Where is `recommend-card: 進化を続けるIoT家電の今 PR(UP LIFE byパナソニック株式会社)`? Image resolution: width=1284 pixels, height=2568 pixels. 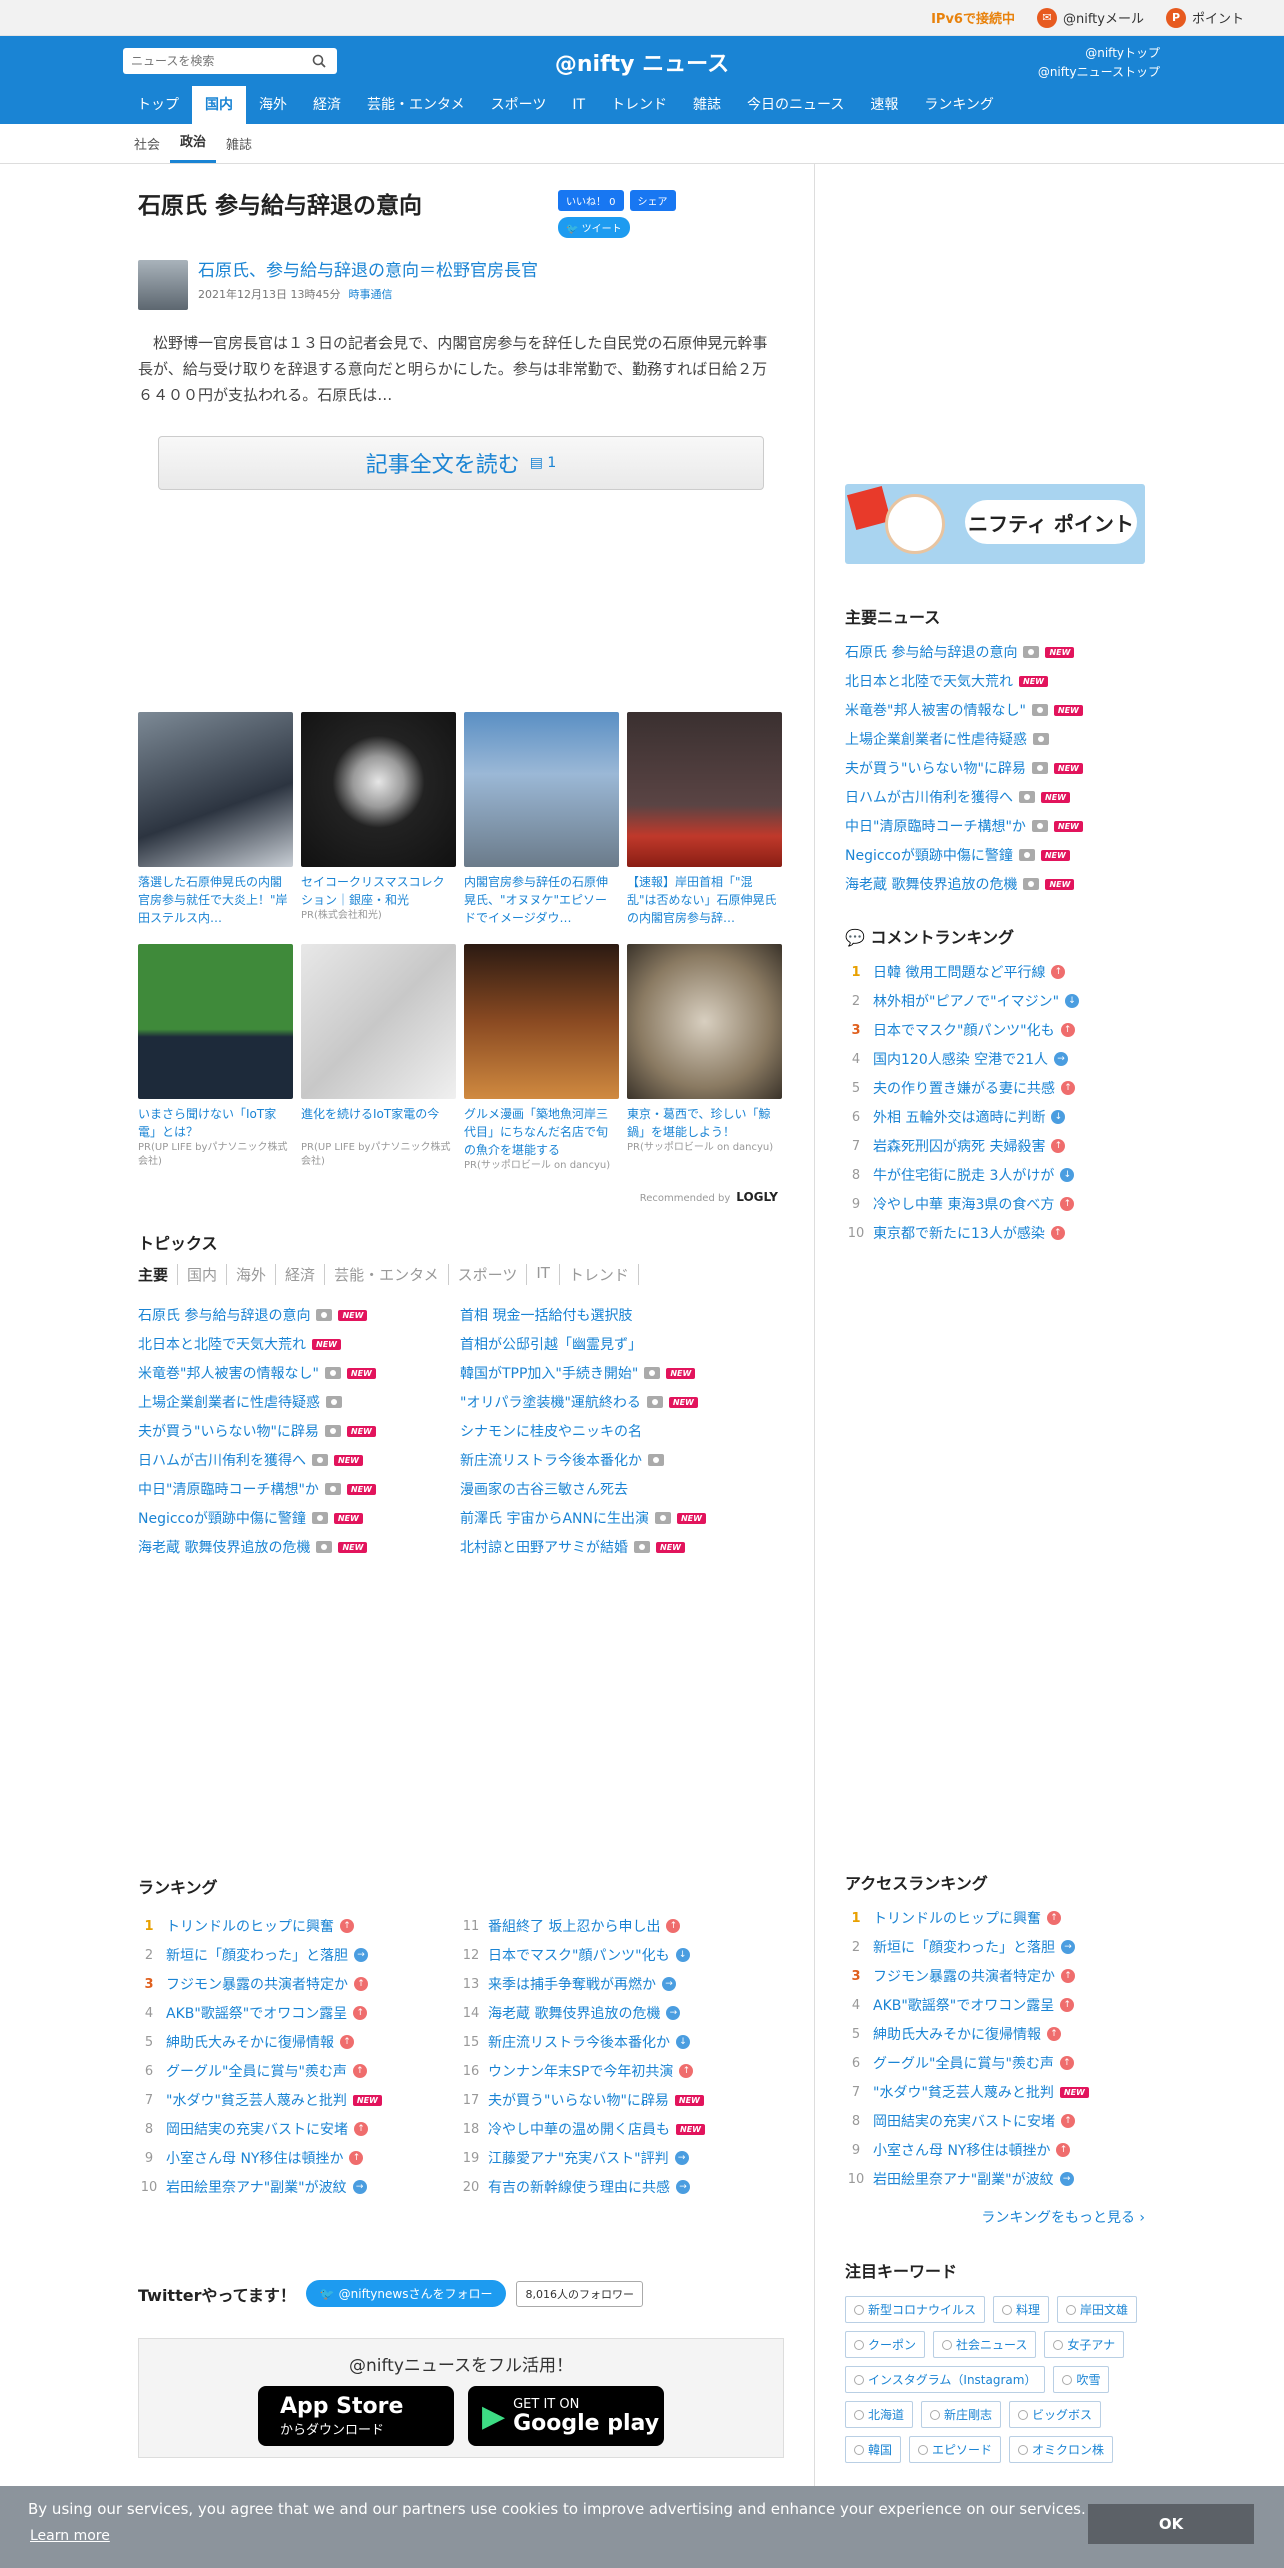
recommend-card: 進化を続けるIoT家電の今 PR(UP LIFE byパナソニック株式会社) is located at coordinates (378, 1058).